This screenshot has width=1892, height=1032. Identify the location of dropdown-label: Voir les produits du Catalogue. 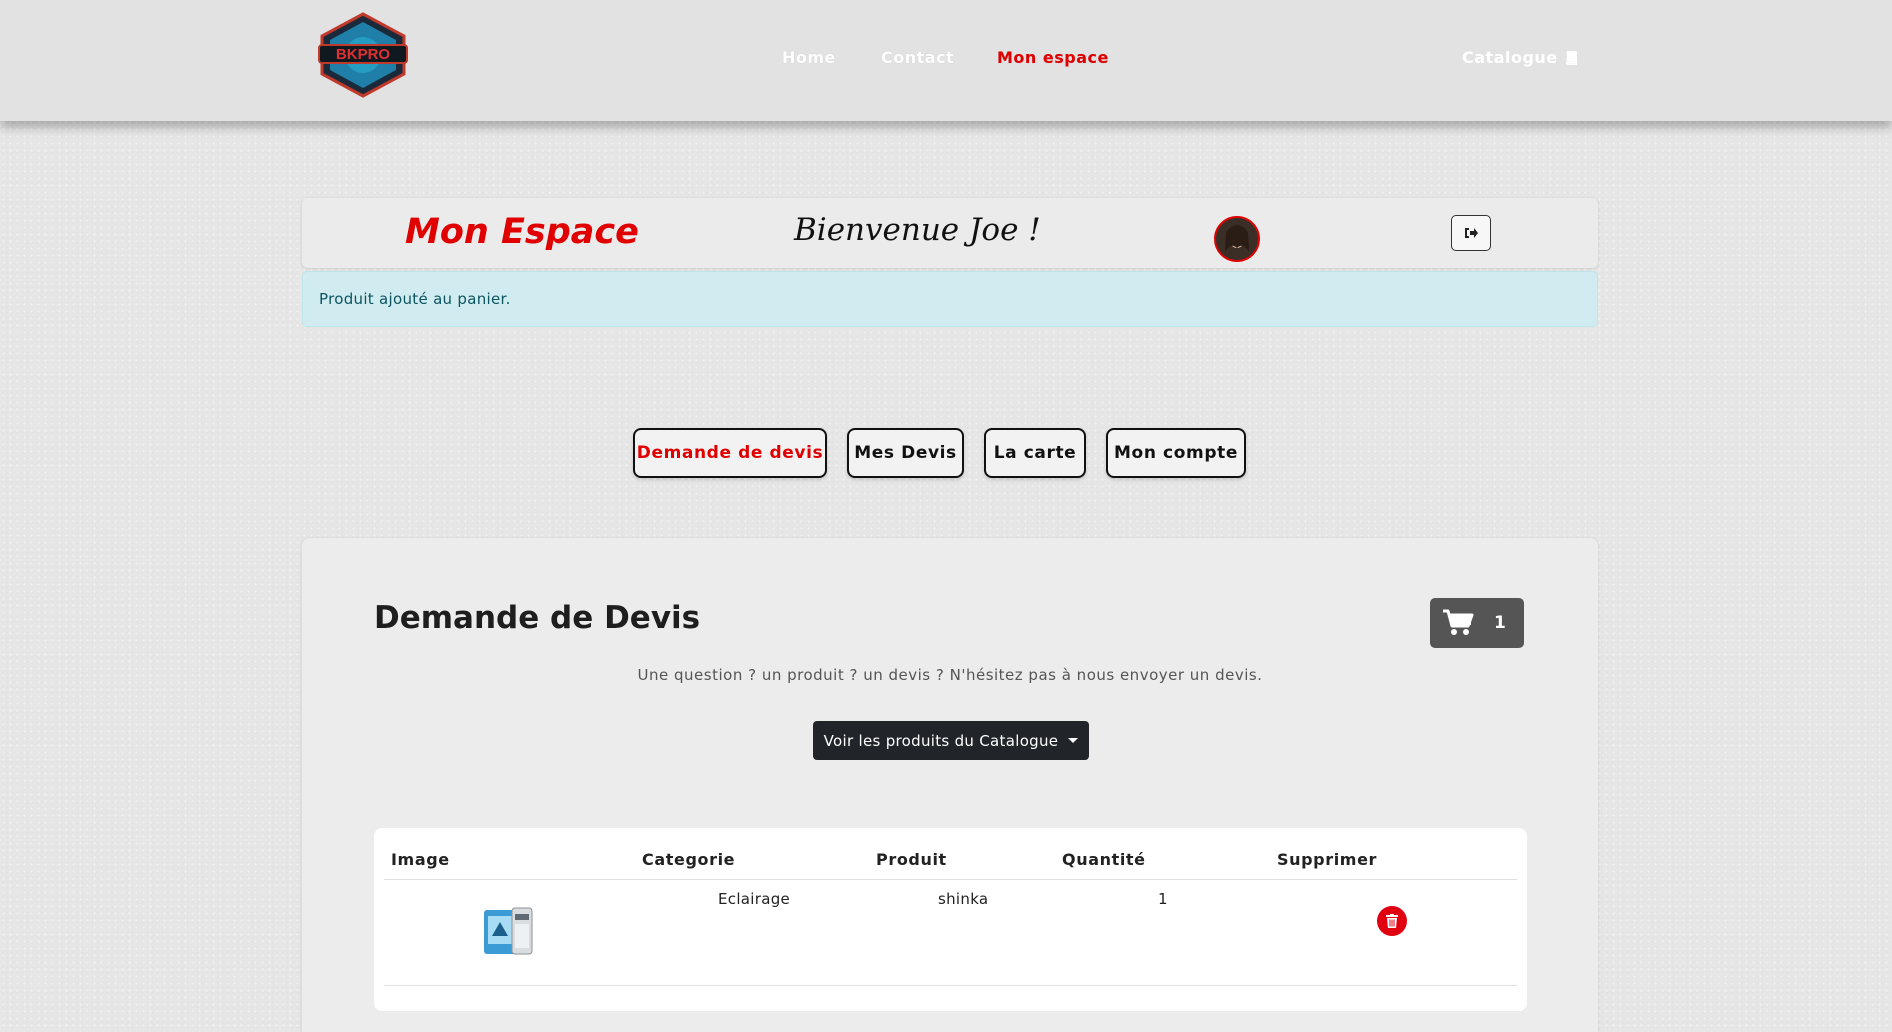
(941, 740).